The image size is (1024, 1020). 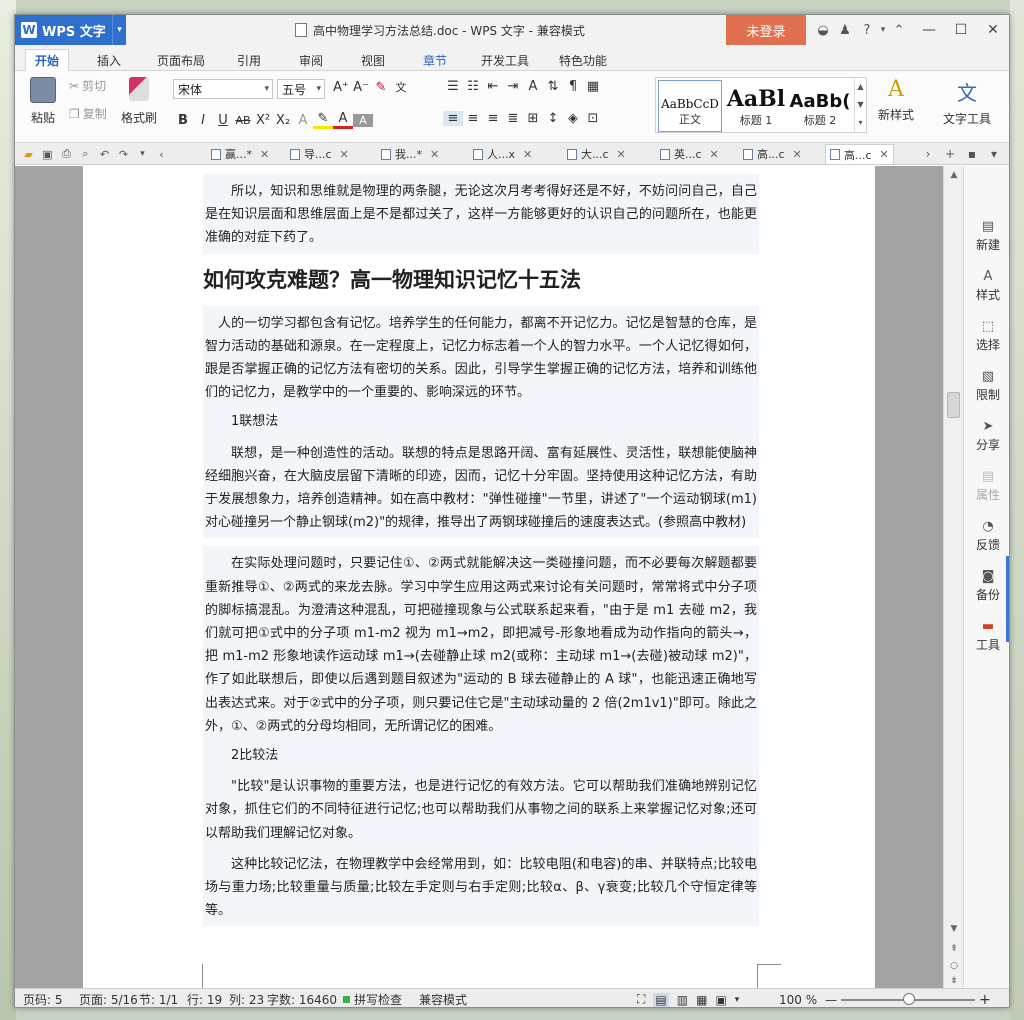 What do you see at coordinates (410, 154) in the screenshot?
I see `doc-tab: 我...* ✕` at bounding box center [410, 154].